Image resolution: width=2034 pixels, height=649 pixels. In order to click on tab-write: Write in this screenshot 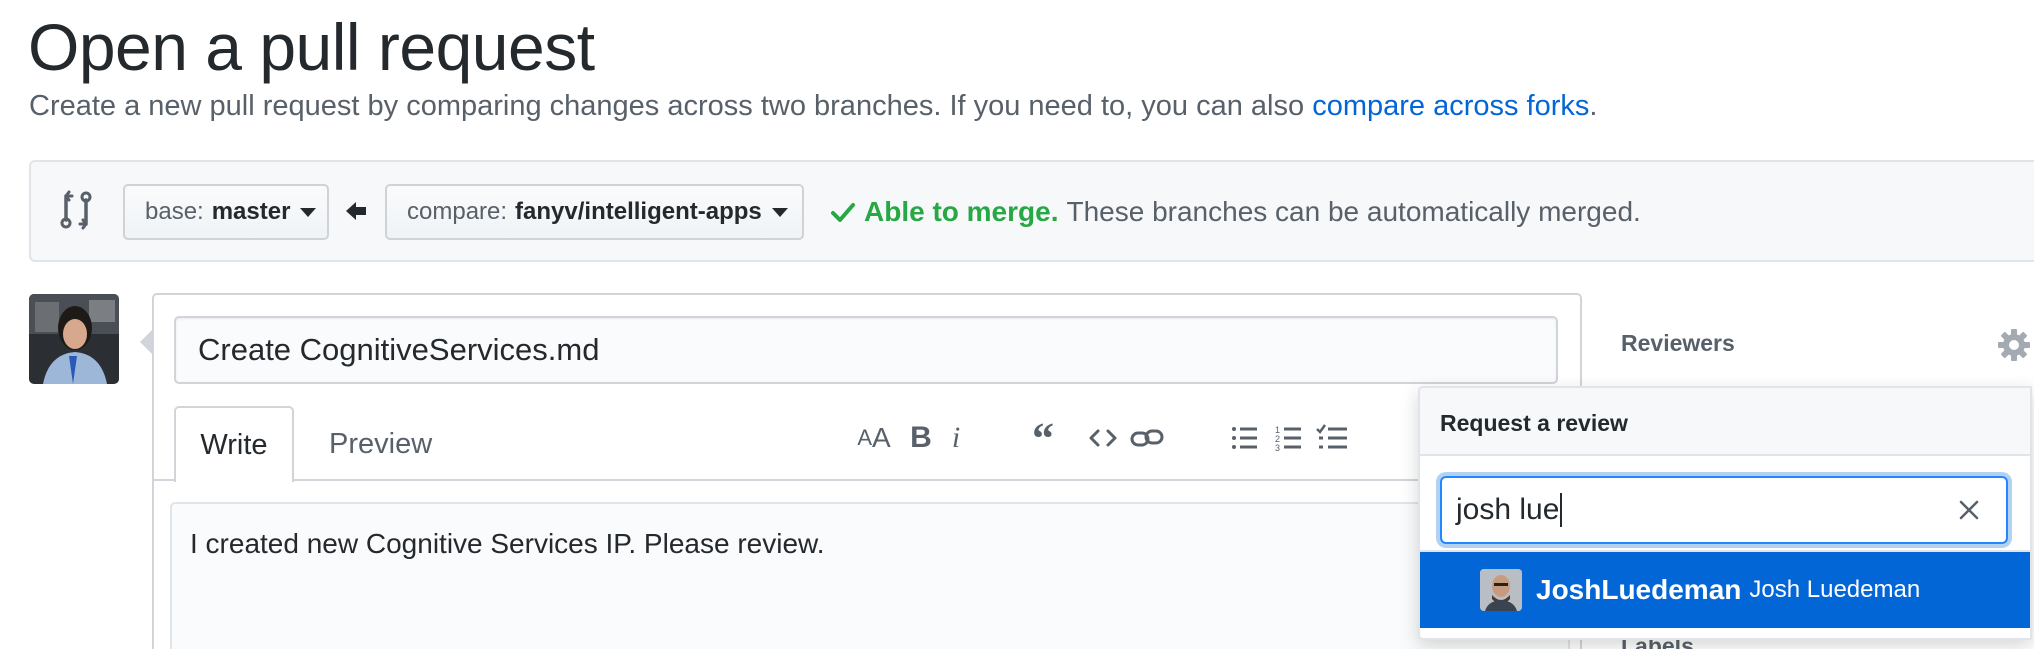, I will do `click(234, 444)`.